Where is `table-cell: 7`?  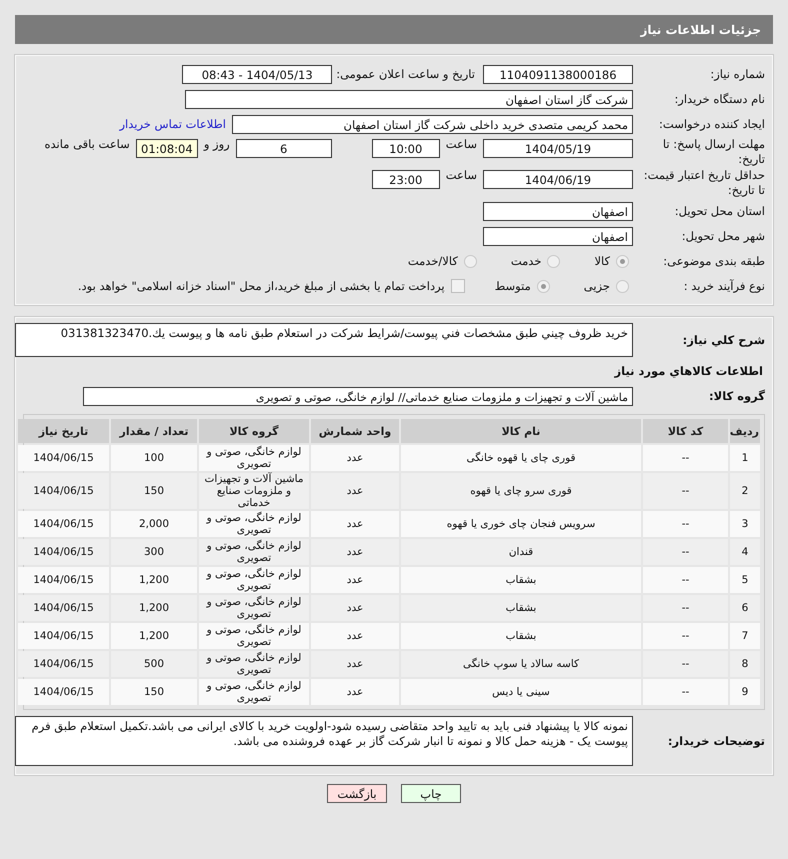 table-cell: 7 is located at coordinates (745, 636).